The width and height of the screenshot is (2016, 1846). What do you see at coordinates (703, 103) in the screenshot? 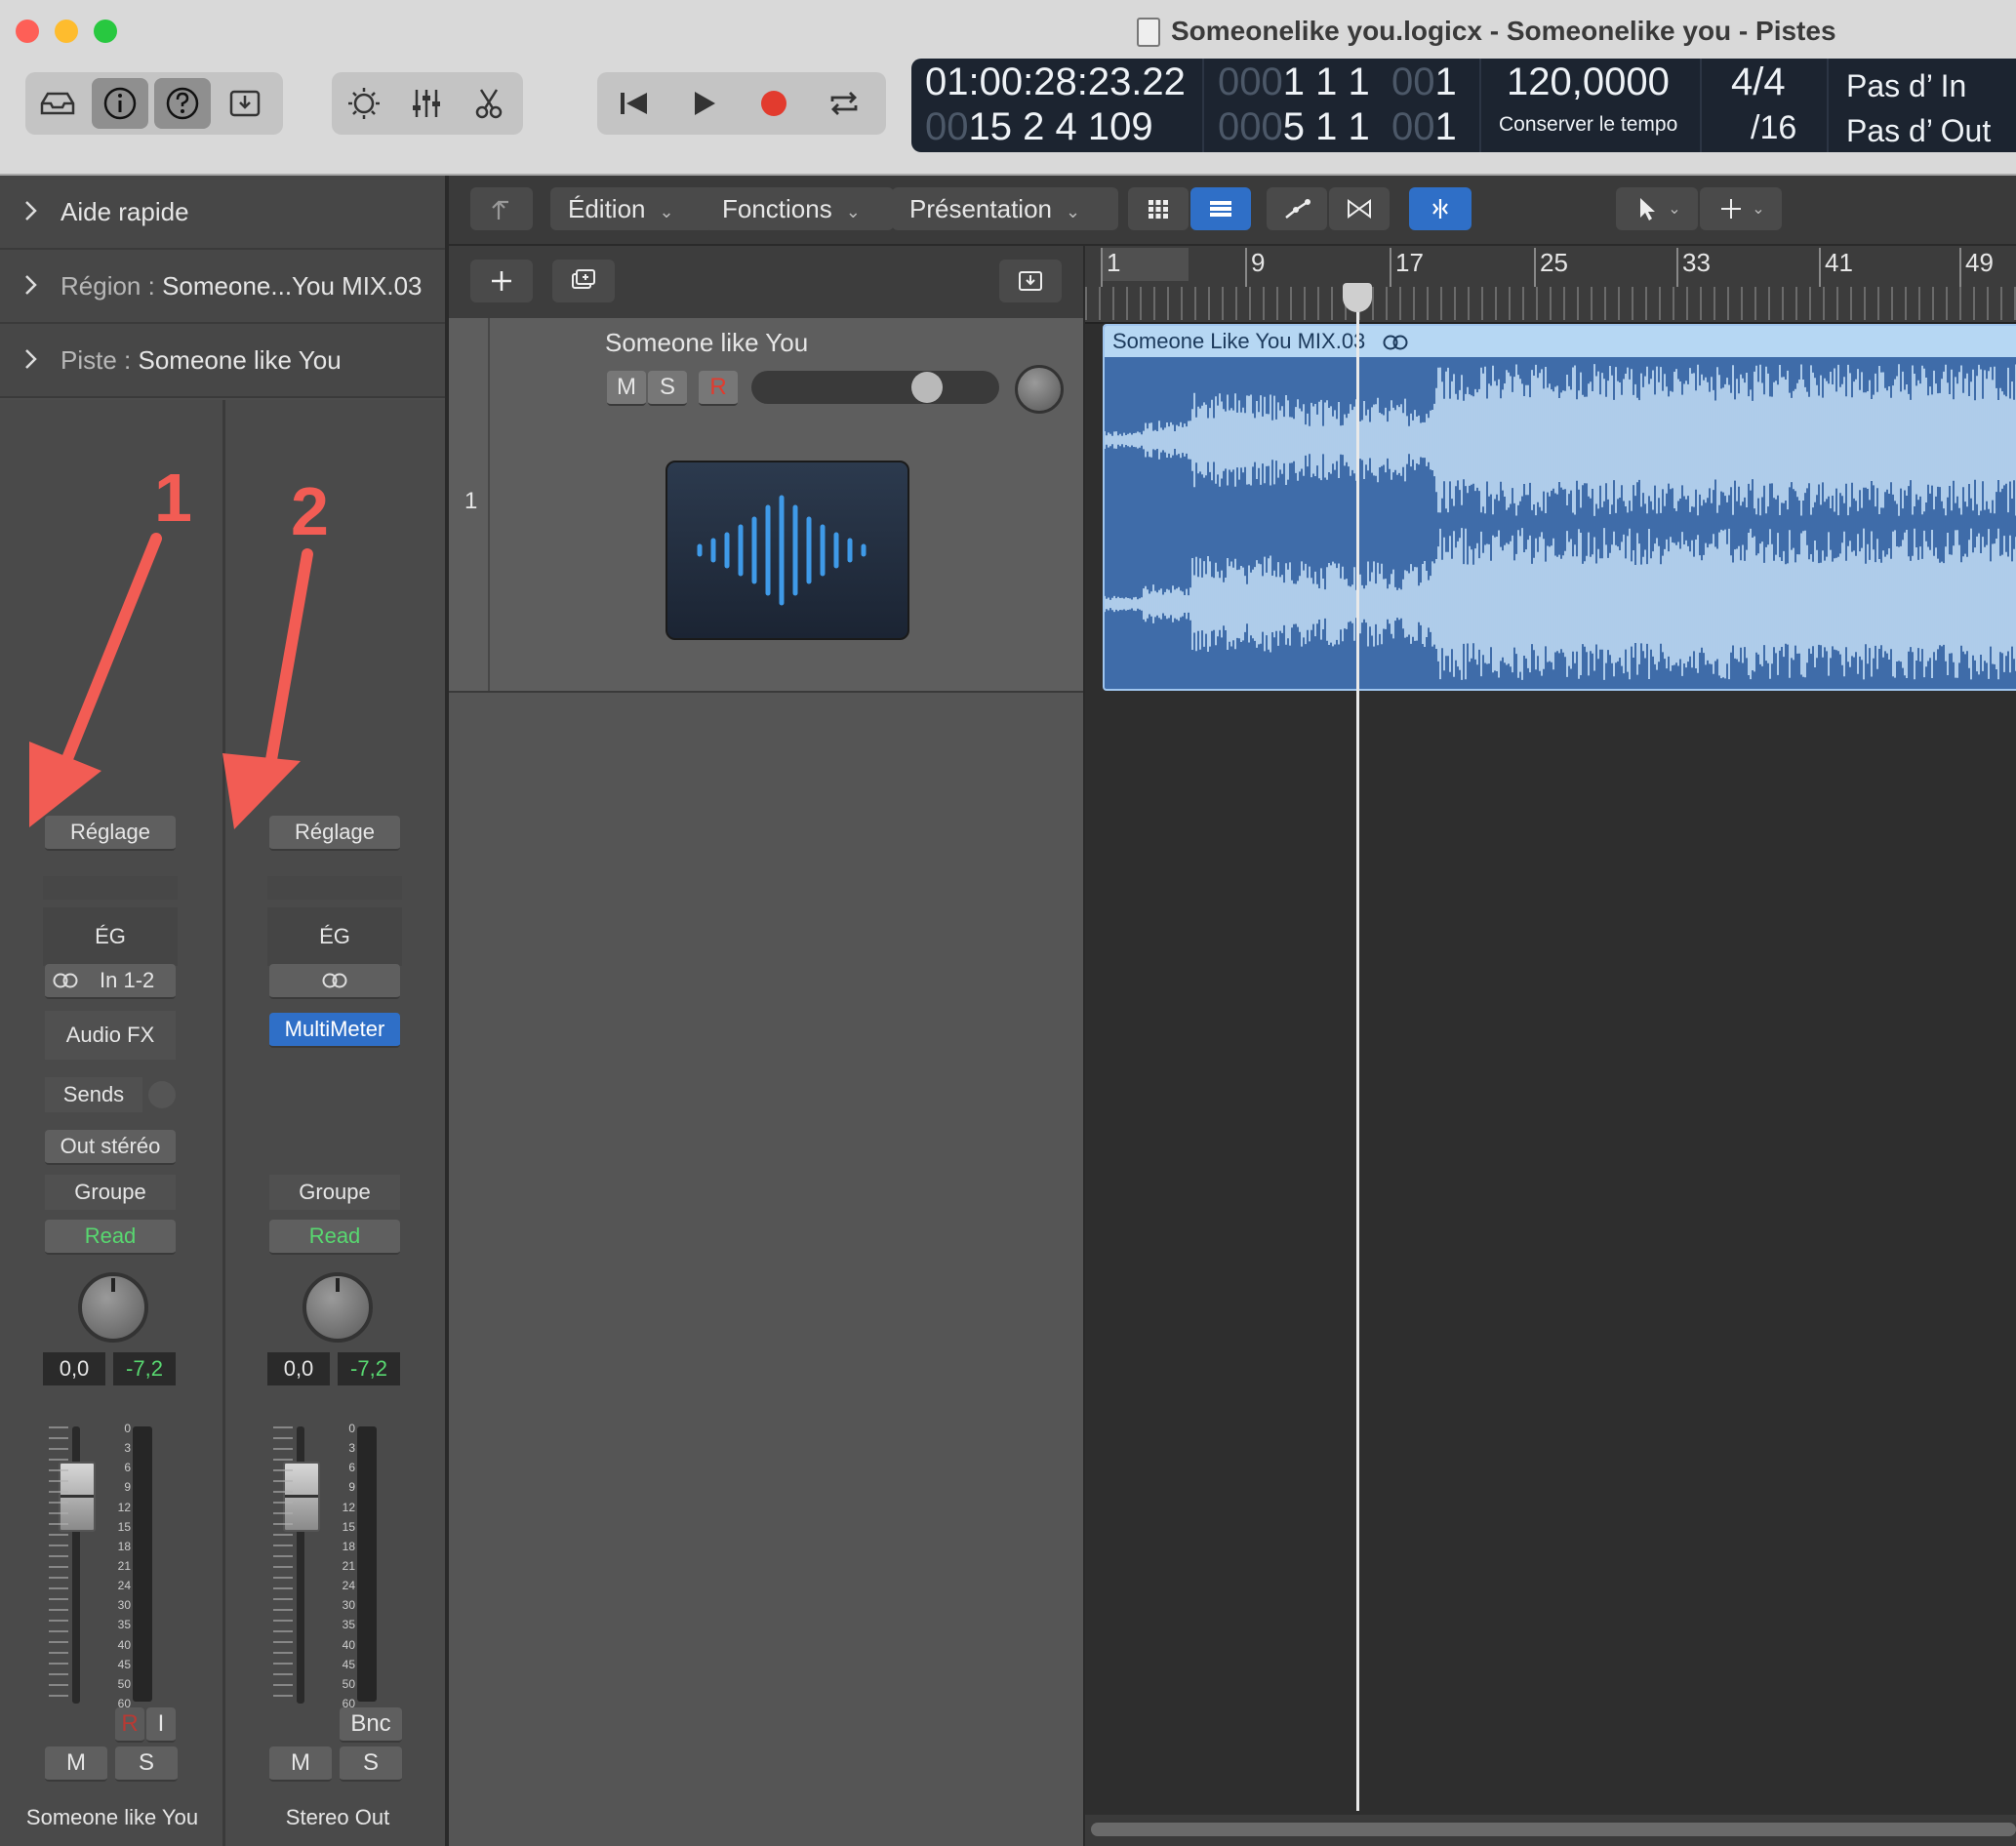
I see `play-button` at bounding box center [703, 103].